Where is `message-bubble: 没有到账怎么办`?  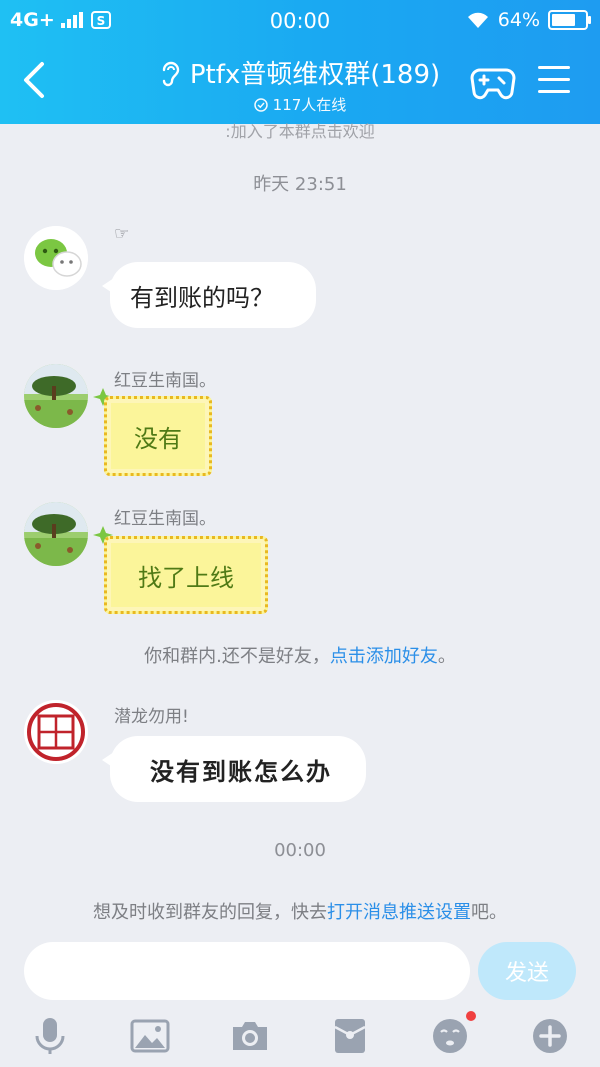 message-bubble: 没有到账怎么办 is located at coordinates (234, 769).